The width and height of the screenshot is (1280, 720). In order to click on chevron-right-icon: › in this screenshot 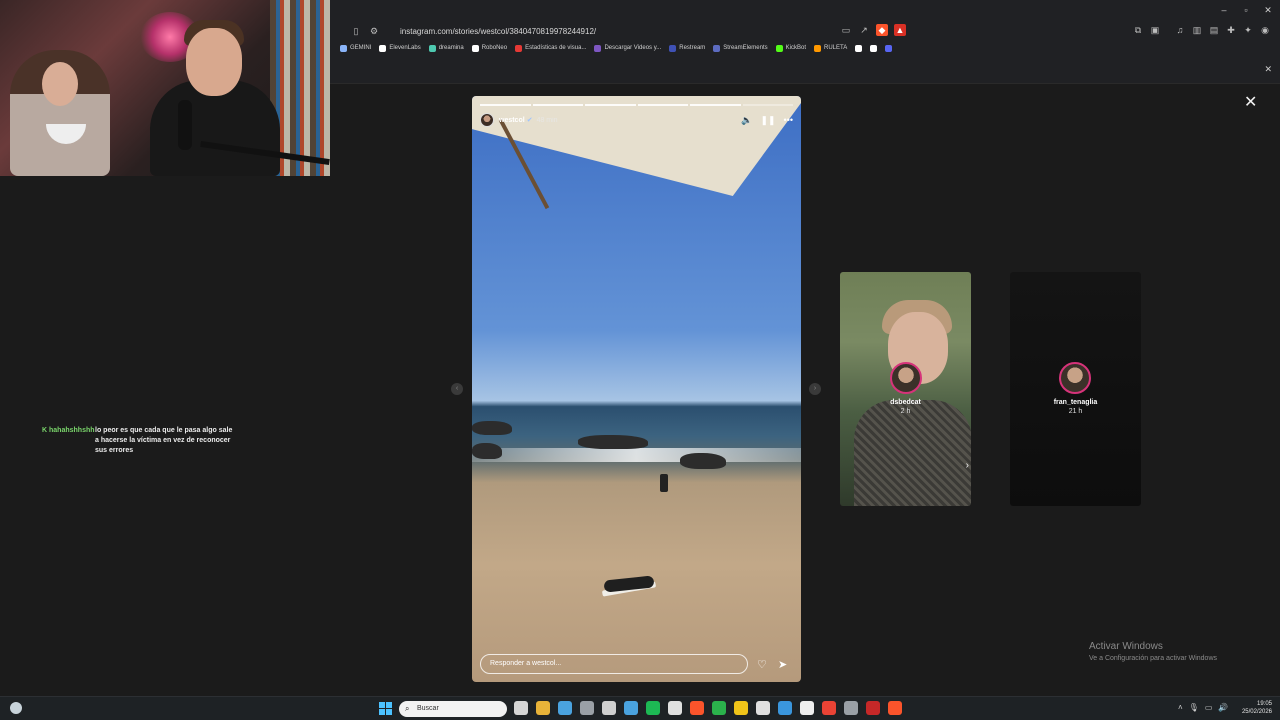, I will do `click(967, 465)`.